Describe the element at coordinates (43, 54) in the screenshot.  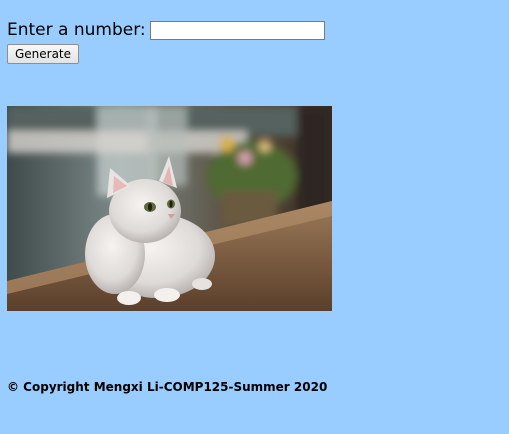
I see `generate-button: Generate` at that location.